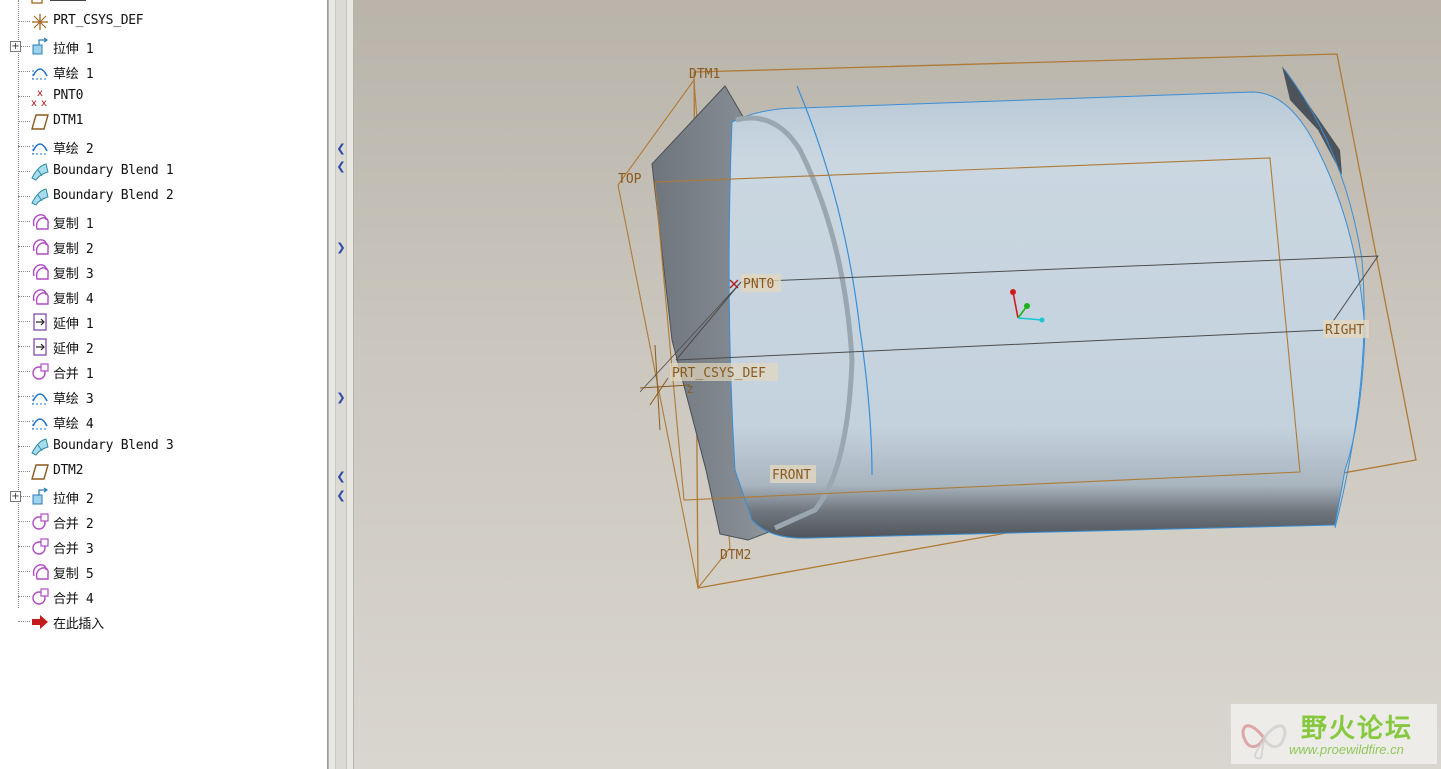  I want to click on tree-item: 合并 2, so click(163, 521).